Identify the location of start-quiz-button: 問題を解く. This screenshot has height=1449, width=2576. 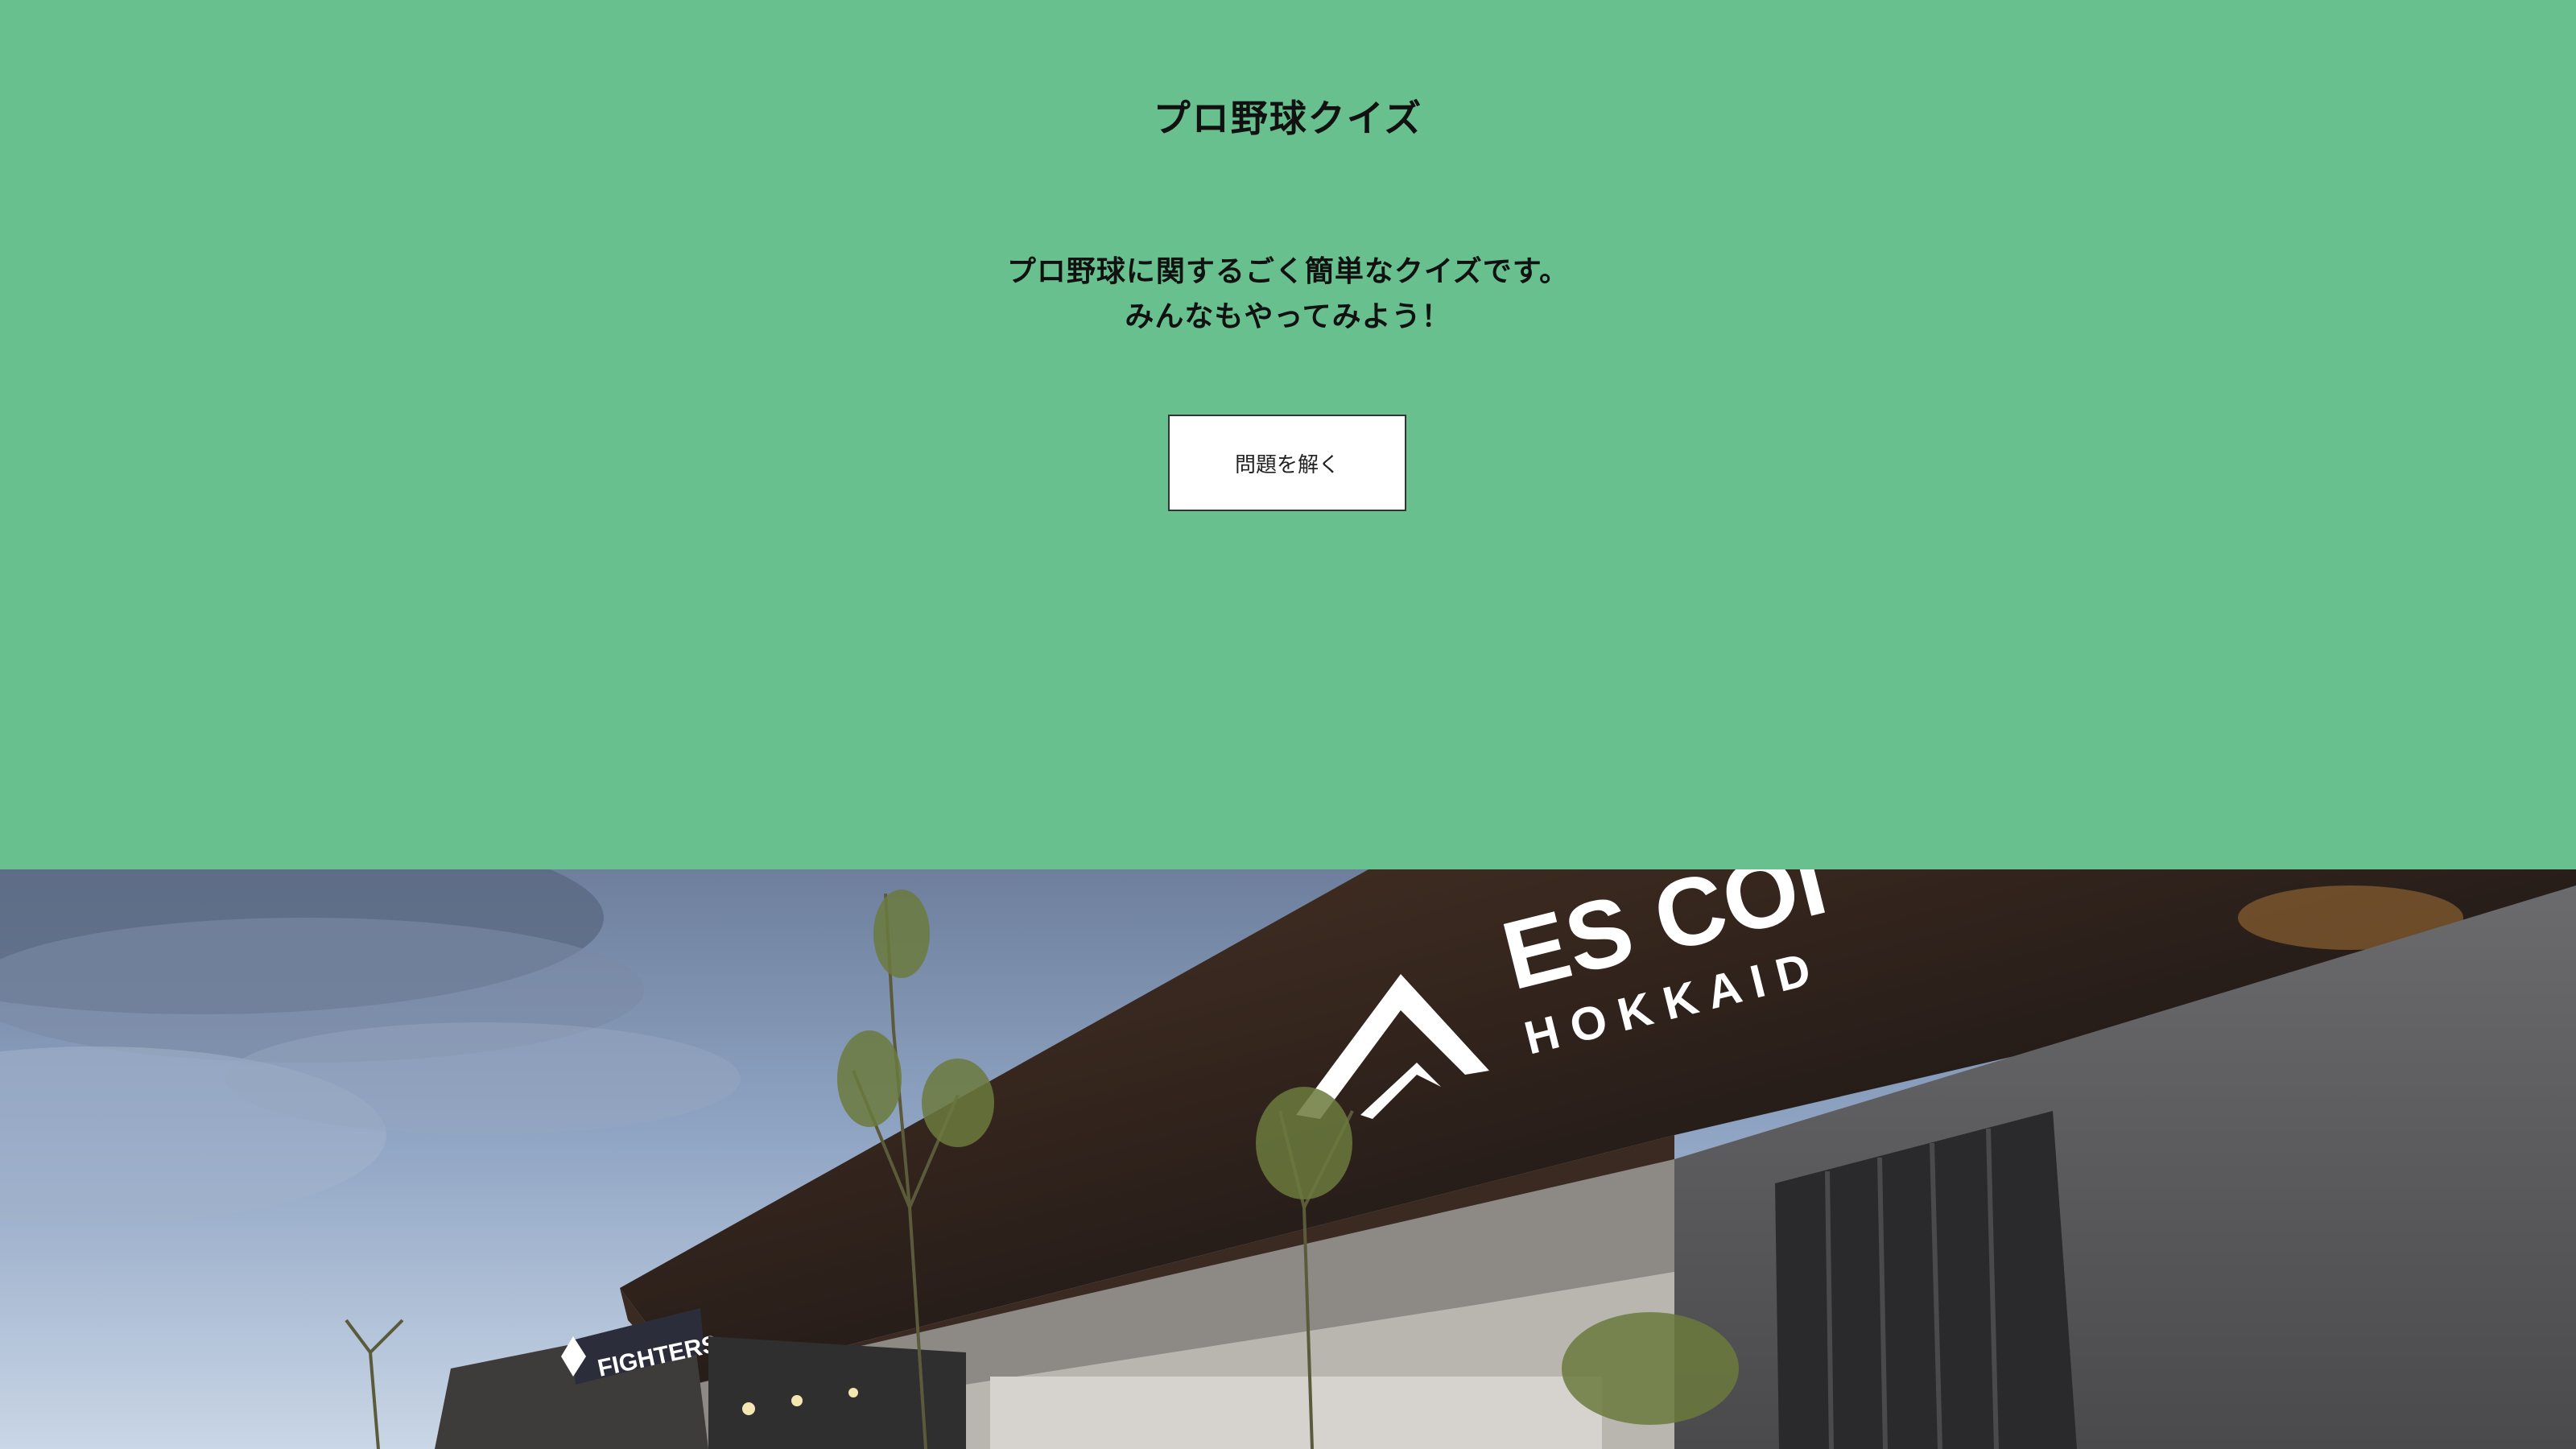
(1287, 463).